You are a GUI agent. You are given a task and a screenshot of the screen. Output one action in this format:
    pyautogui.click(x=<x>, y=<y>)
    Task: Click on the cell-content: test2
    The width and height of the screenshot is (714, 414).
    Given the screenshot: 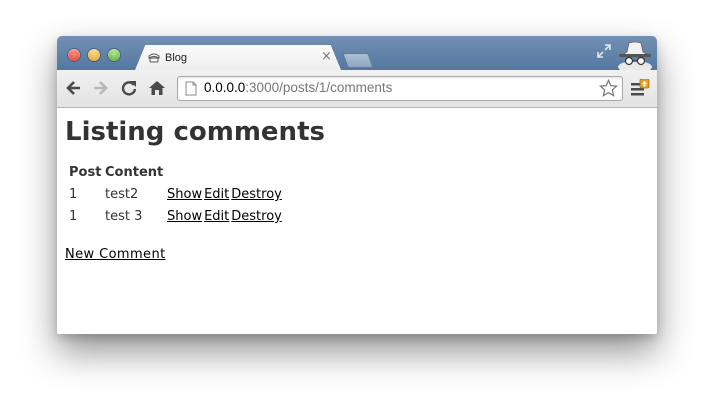 What is the action you would take?
    pyautogui.click(x=122, y=194)
    